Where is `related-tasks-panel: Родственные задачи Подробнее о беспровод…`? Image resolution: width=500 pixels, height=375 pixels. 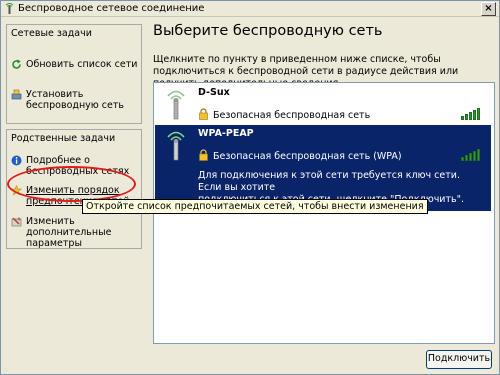 related-tasks-panel: Родственные задачи Подробнее о беспровод… is located at coordinates (74, 189).